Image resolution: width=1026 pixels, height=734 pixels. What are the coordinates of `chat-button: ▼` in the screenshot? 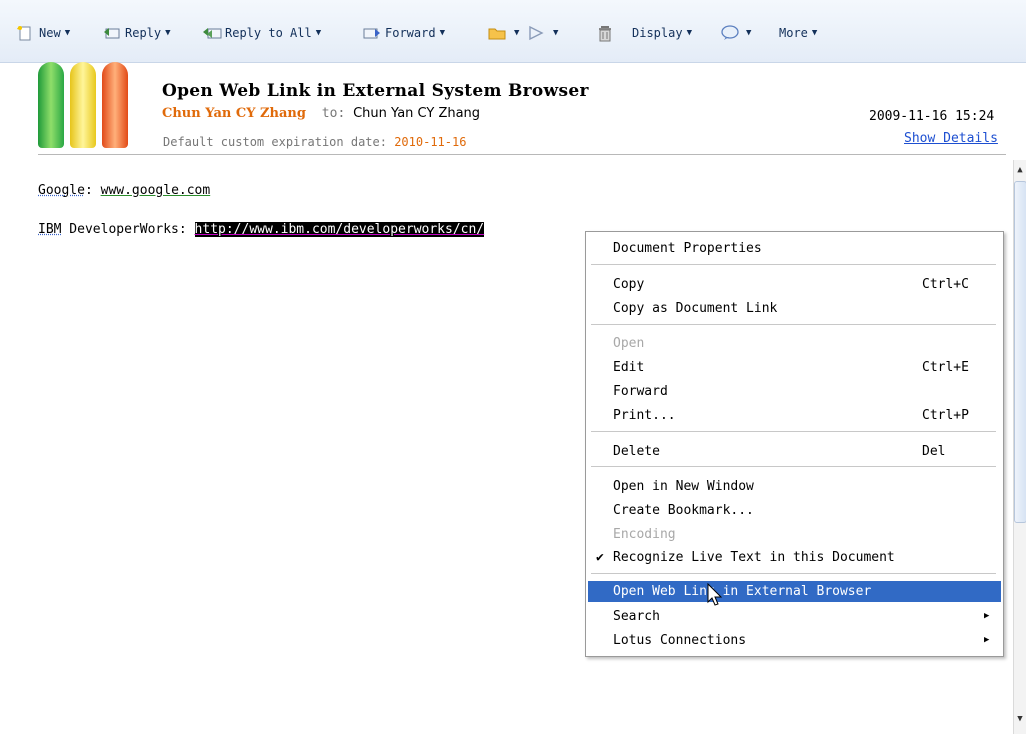 It's located at (735, 33).